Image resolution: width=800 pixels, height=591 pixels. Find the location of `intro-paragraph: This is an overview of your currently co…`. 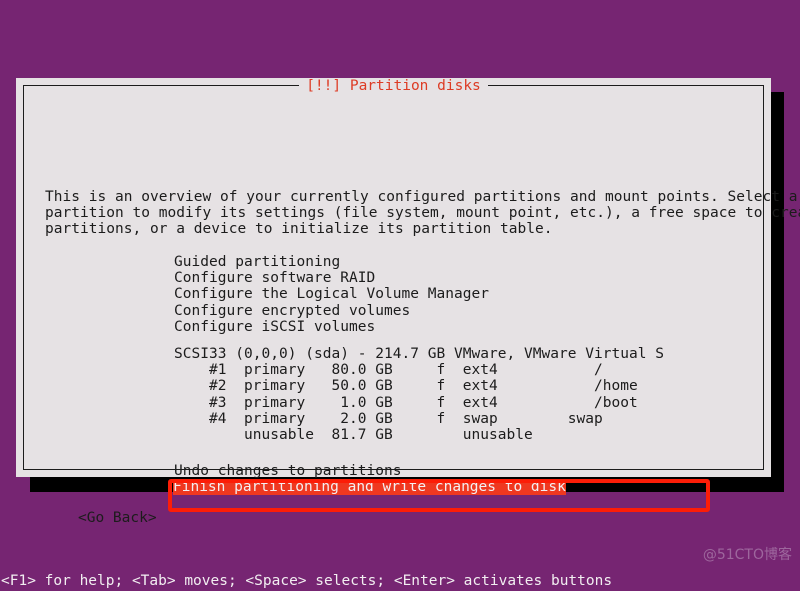

intro-paragraph: This is an overview of your currently co… is located at coordinates (422, 213).